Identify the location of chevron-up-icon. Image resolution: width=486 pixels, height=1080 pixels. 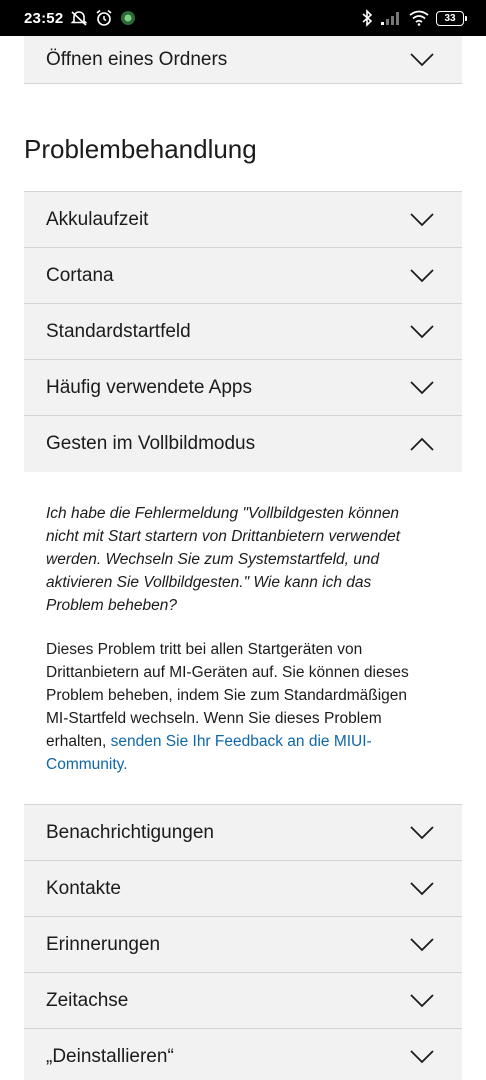
(422, 444).